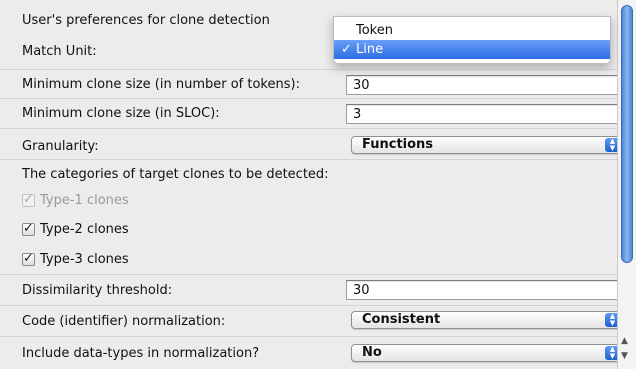 The height and width of the screenshot is (369, 636). Describe the element at coordinates (483, 85) in the screenshot. I see `min-tokens-input: 30` at that location.